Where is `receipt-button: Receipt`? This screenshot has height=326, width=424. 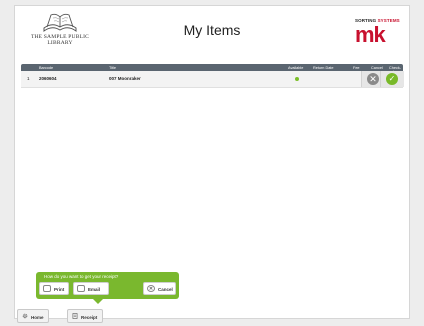
receipt-button: Receipt is located at coordinates (85, 316).